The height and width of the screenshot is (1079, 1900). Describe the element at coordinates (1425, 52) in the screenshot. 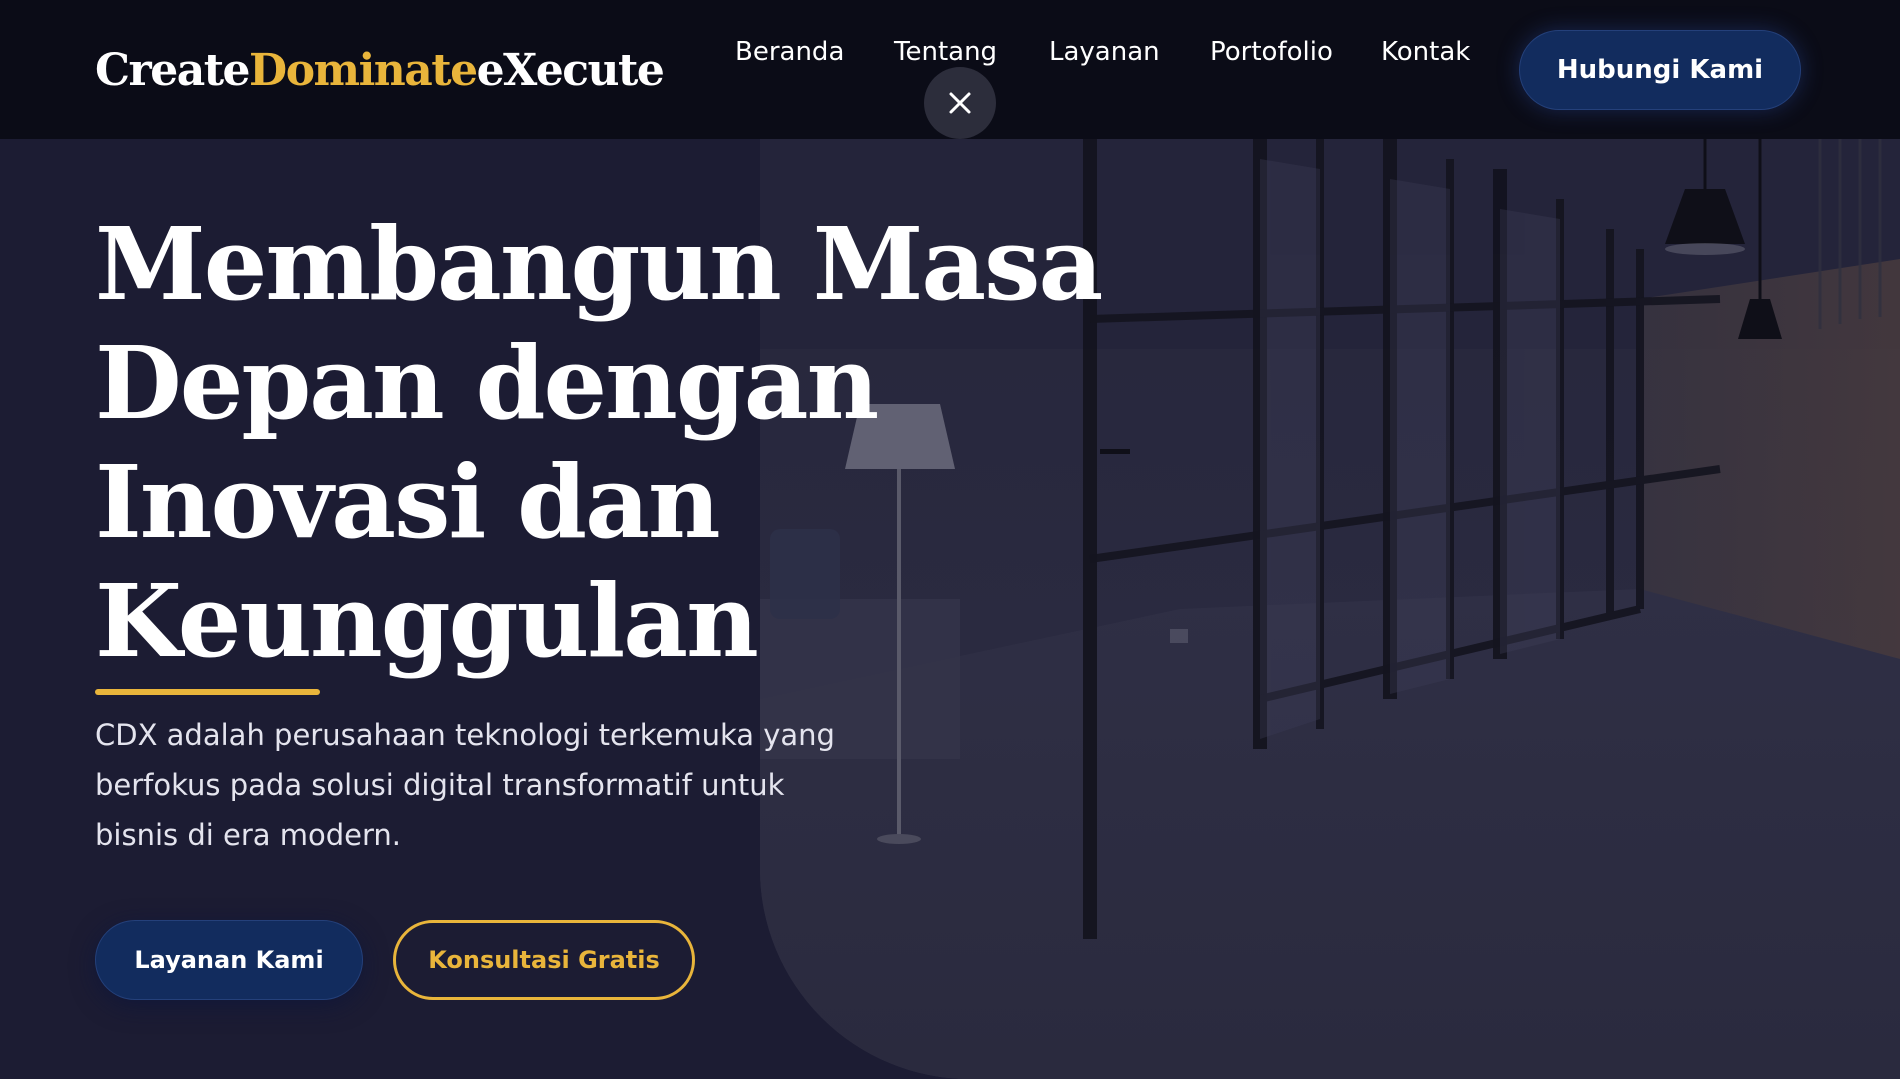

I see `nav-link-kontak: Kontak` at that location.